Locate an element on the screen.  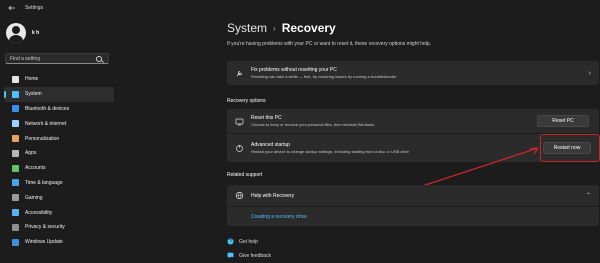
sidebar-item-time-language: Time & language is located at coordinates (59, 183).